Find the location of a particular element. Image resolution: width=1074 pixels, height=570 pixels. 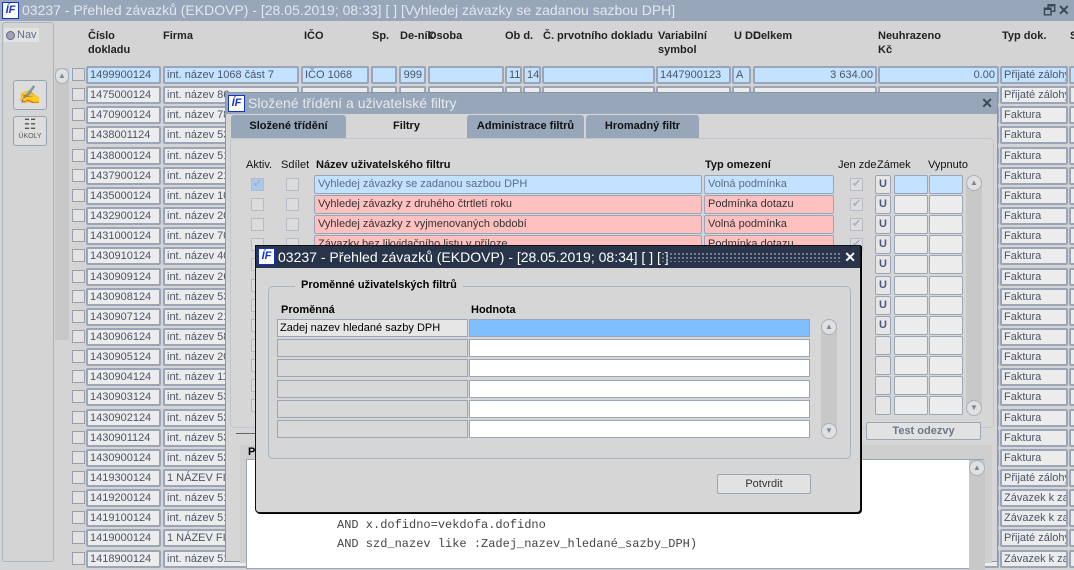

drag-handle is located at coordinates (751, 257).